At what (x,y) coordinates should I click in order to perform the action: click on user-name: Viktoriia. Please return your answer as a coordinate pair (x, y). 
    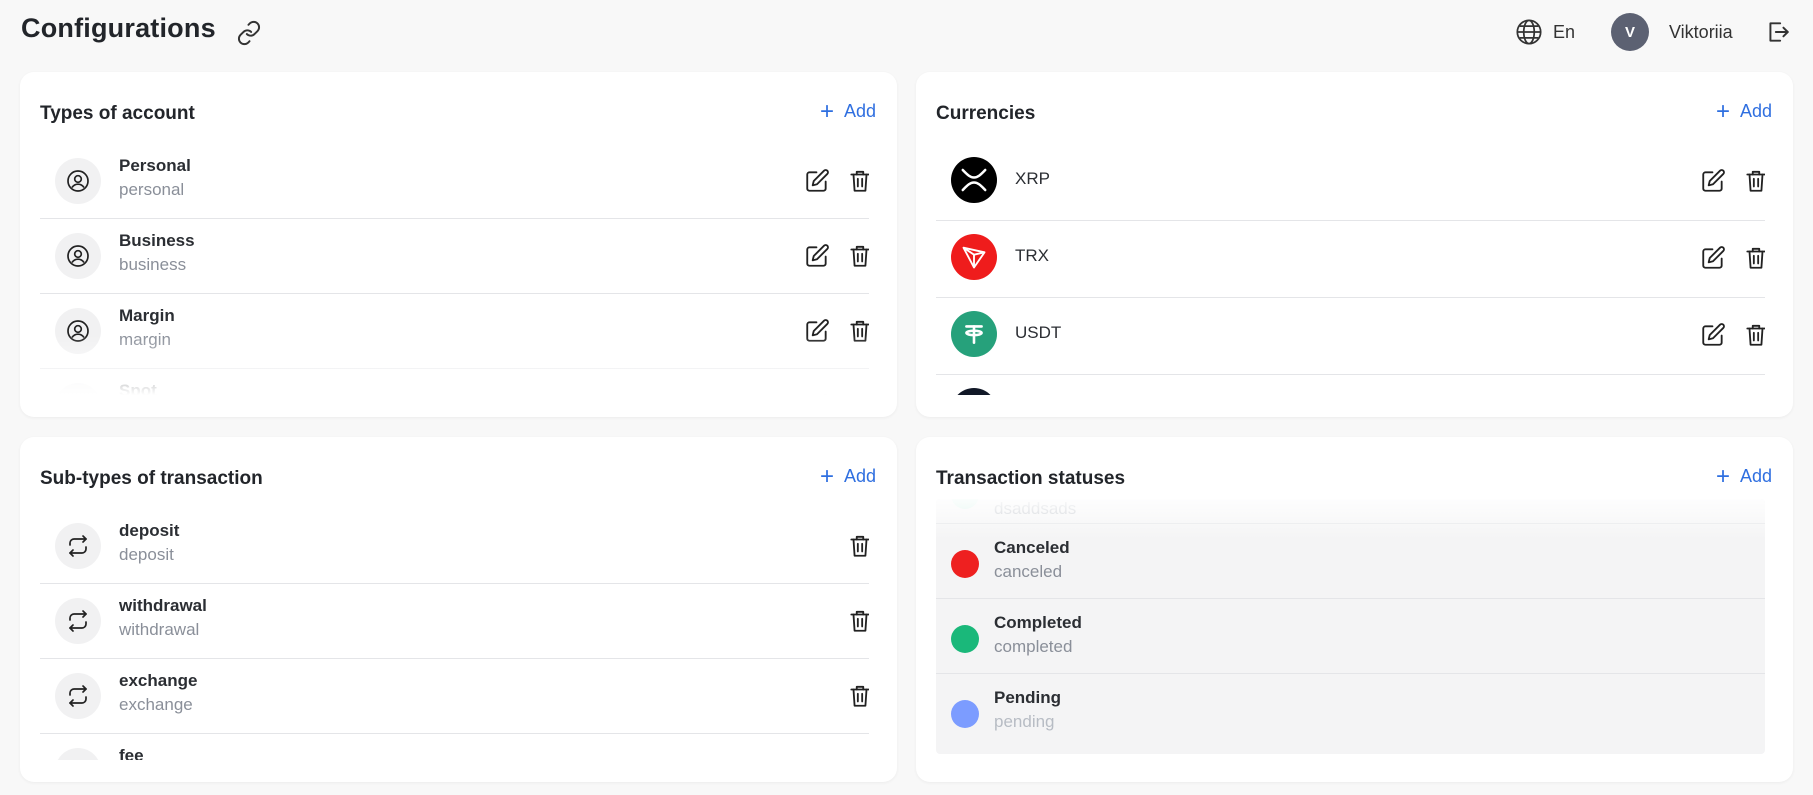
    Looking at the image, I should click on (1701, 31).